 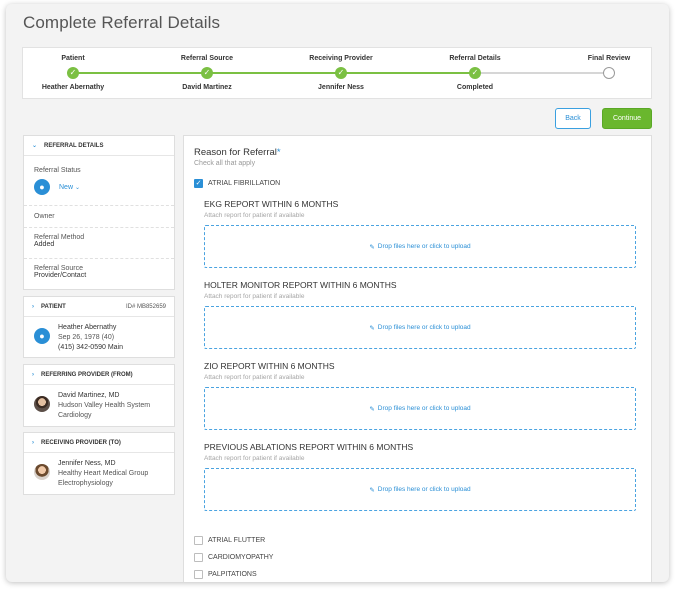 I want to click on page-title: Complete Referral Details, so click(x=122, y=22).